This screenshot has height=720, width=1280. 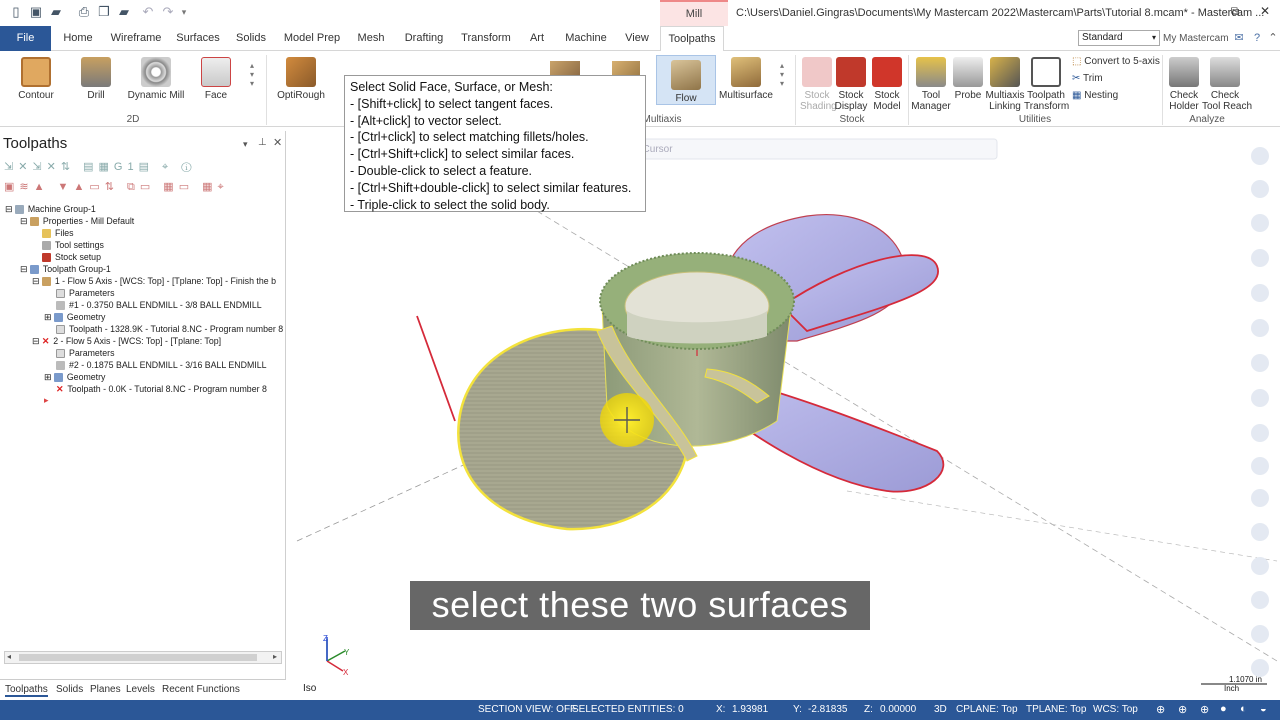 I want to click on qat-dropdown-icon: ▾, so click(x=184, y=12).